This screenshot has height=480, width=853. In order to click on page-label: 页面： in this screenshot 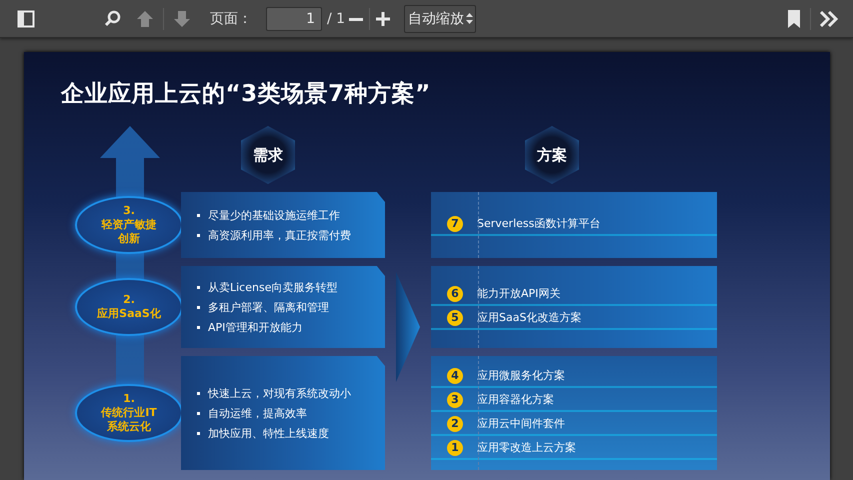, I will do `click(231, 19)`.